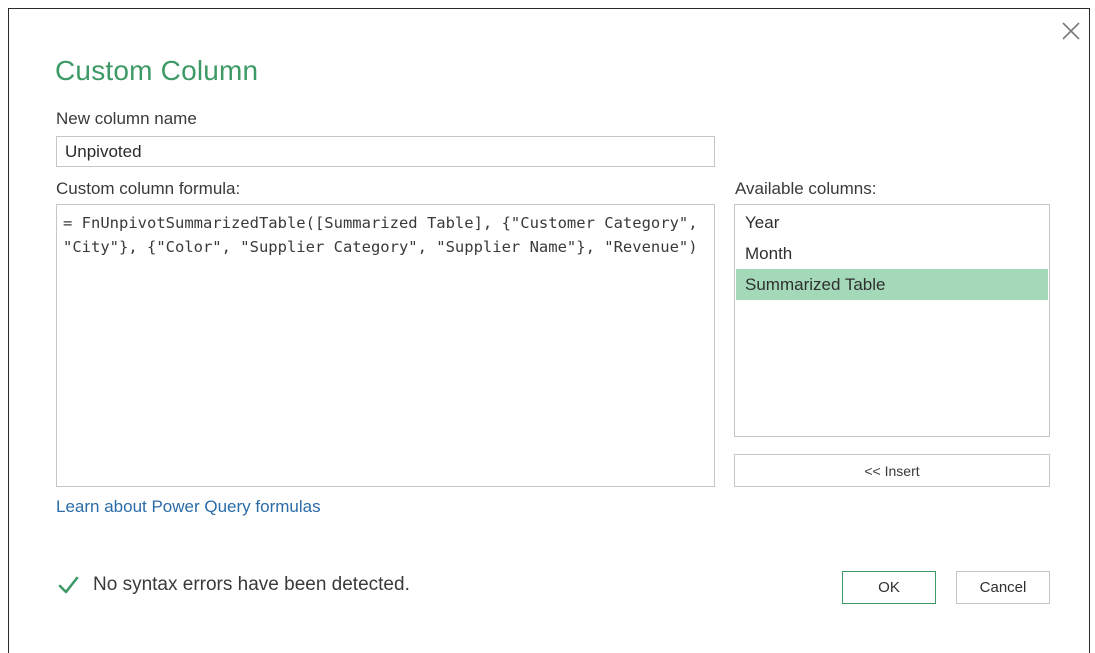  I want to click on available-columns-list: Year Month Summarized Table, so click(892, 320).